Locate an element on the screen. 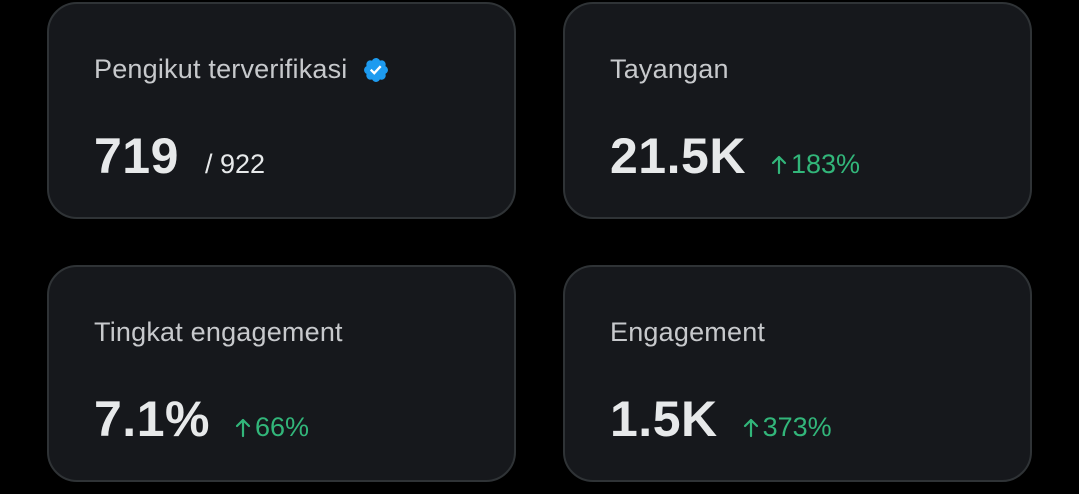 This screenshot has height=494, width=1079. card-label: Tayangan is located at coordinates (669, 69).